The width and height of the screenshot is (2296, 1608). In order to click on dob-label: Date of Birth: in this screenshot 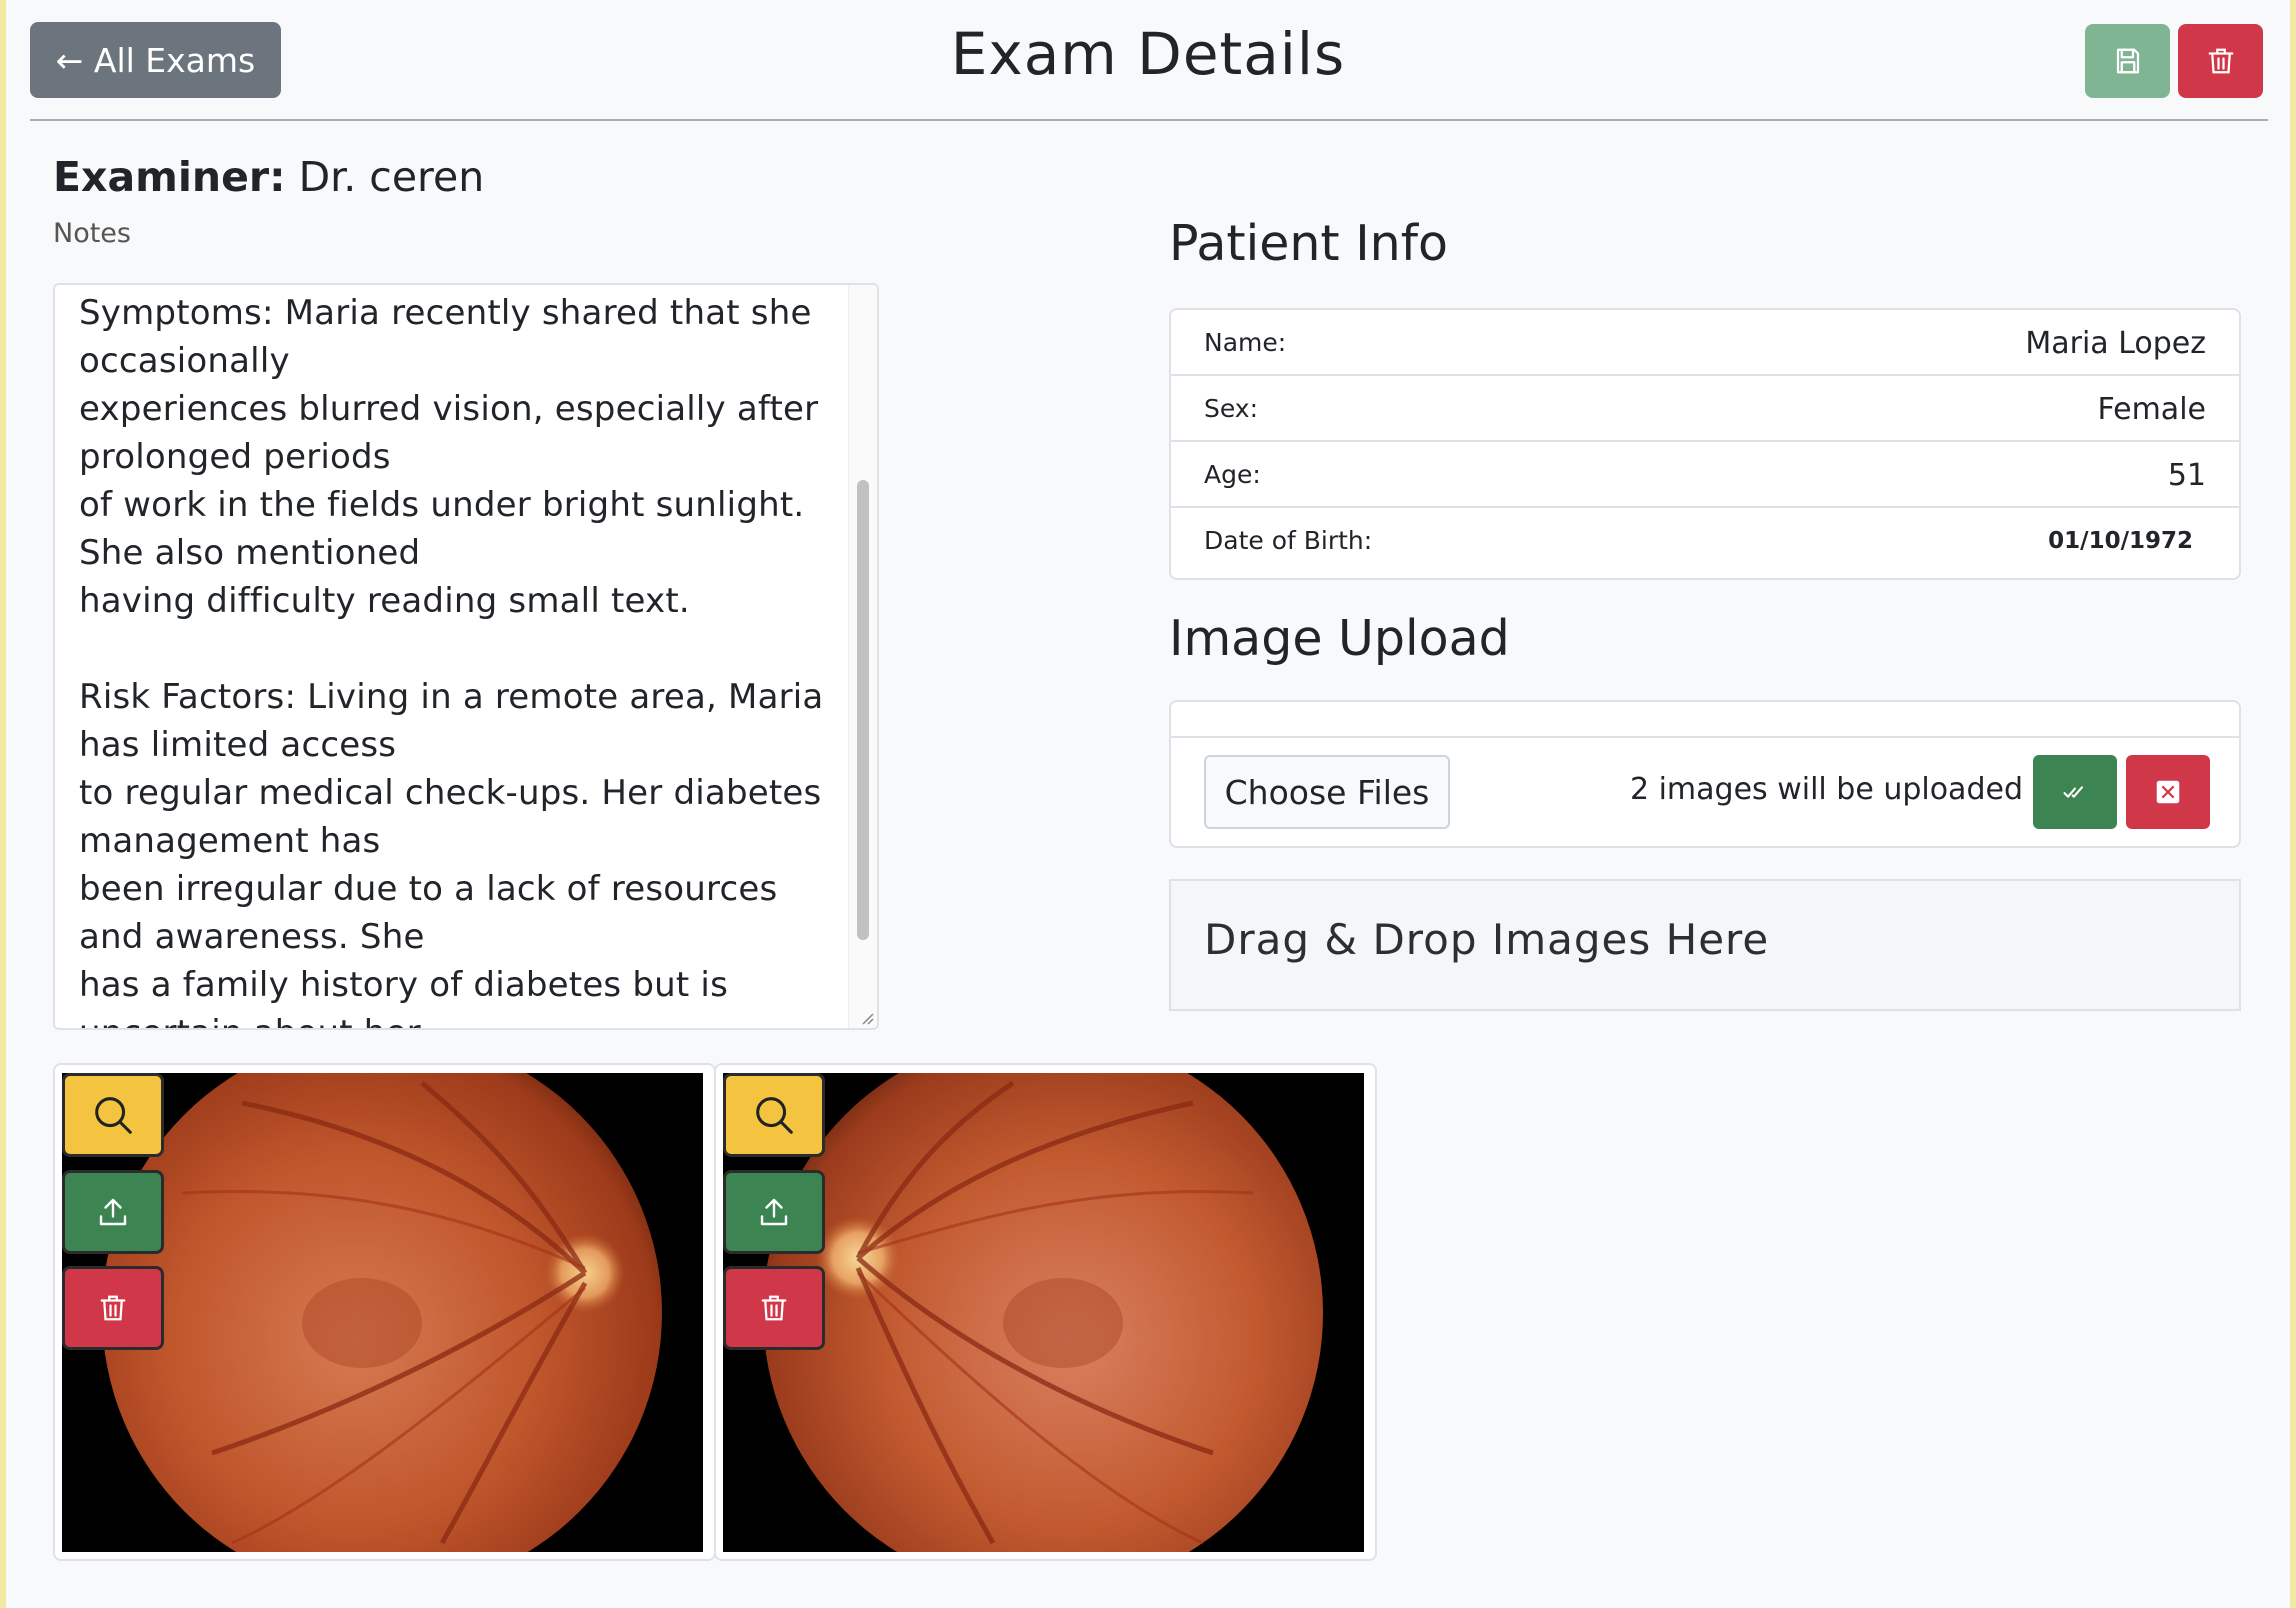, I will do `click(1288, 540)`.